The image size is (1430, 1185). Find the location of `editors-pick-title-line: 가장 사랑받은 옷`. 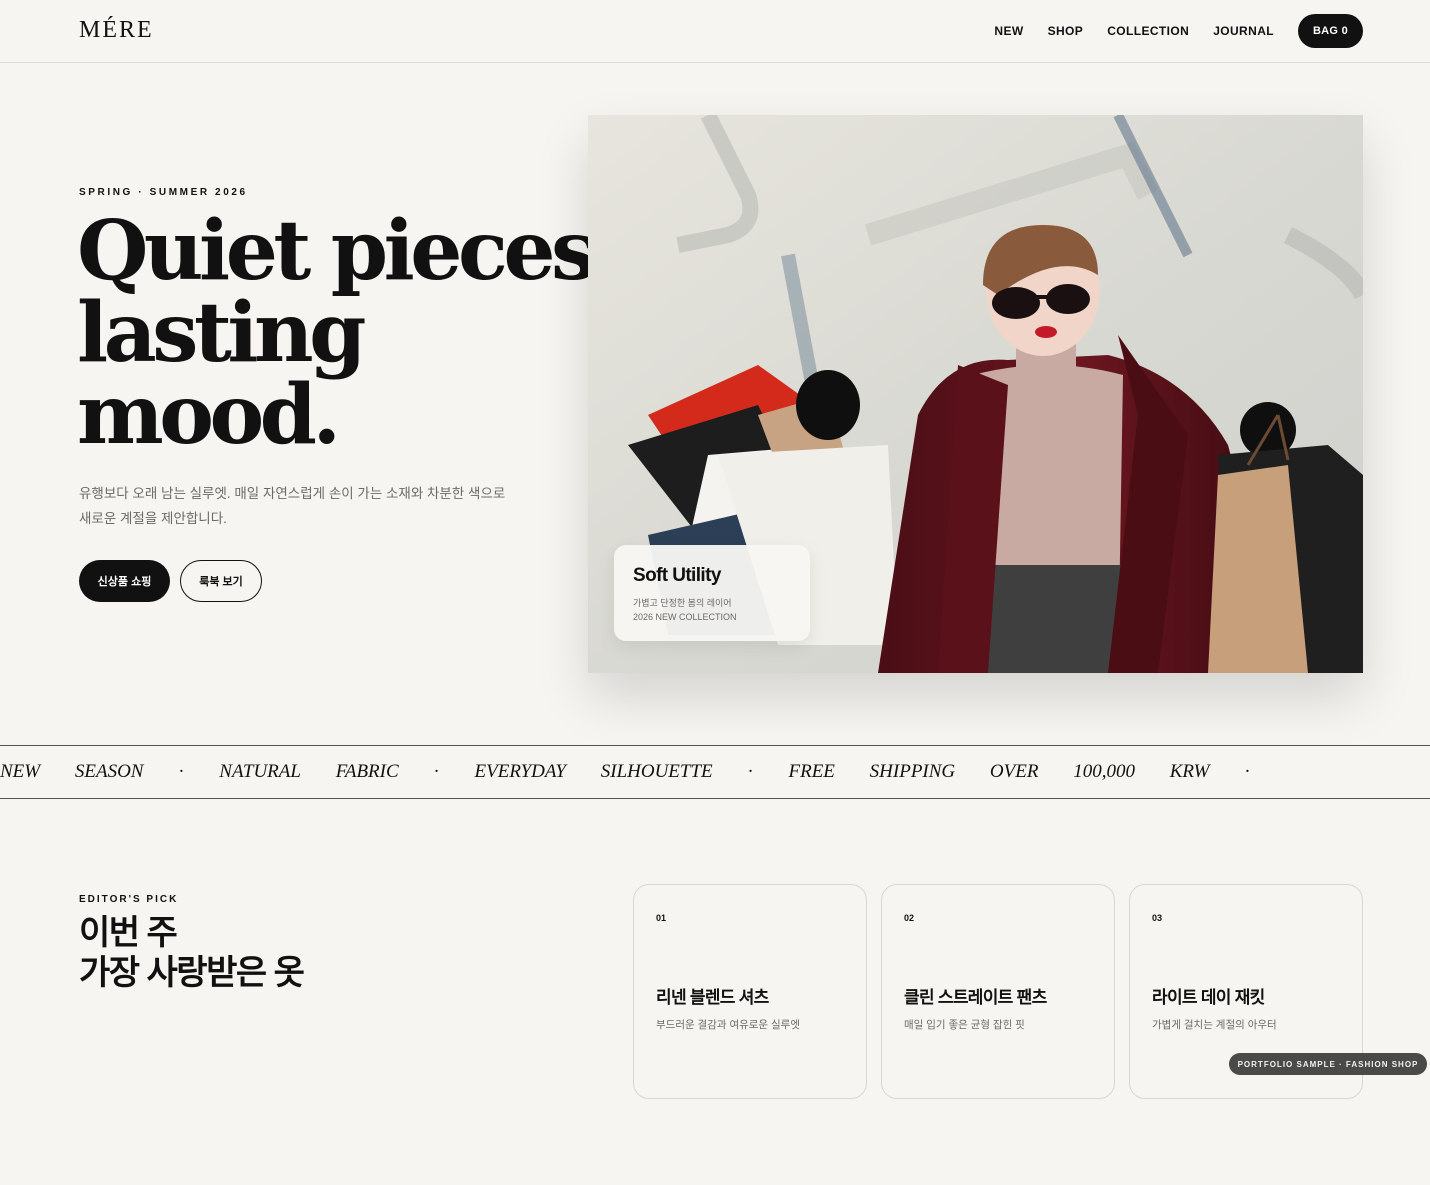

editors-pick-title-line: 가장 사랑받은 옷 is located at coordinates (192, 973).